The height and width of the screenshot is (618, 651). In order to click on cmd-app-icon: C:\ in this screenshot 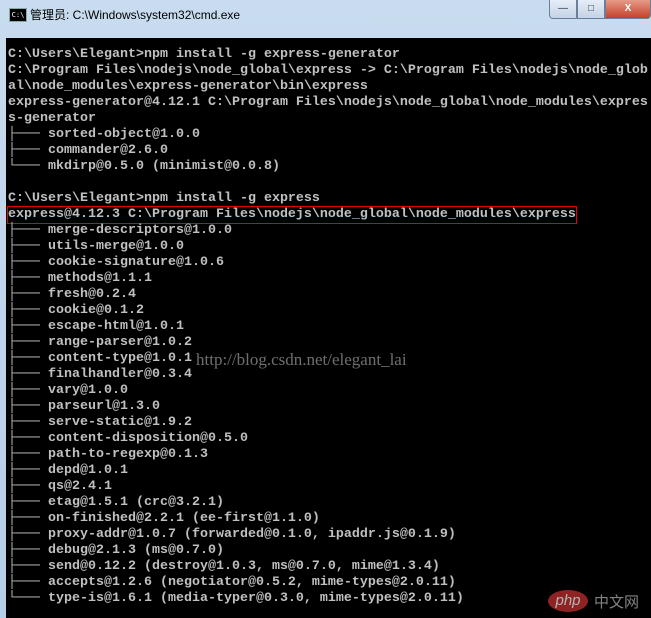, I will do `click(18, 15)`.